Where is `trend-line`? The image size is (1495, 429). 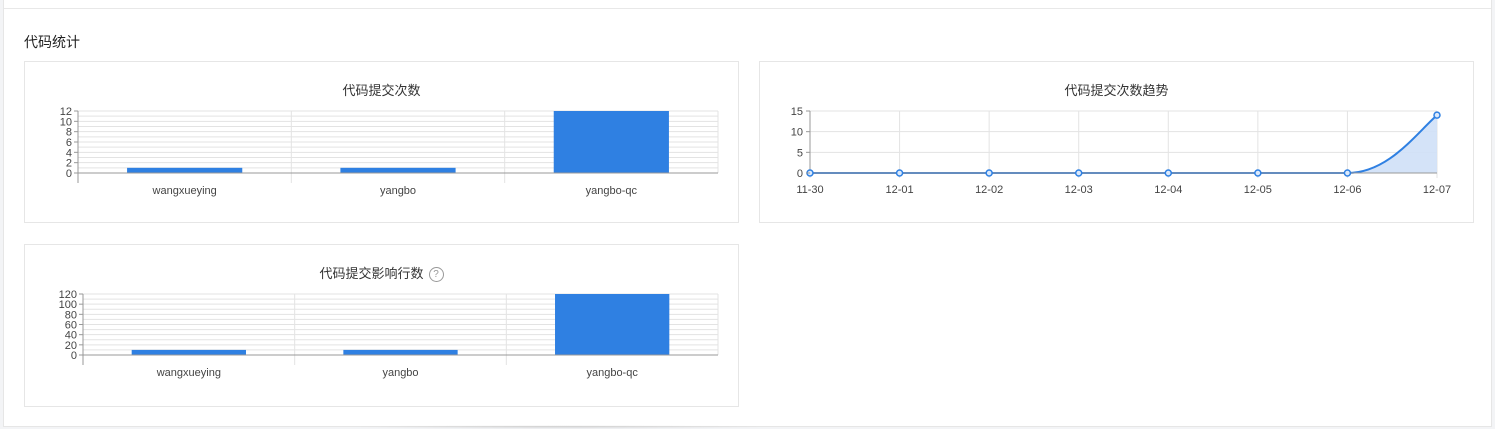 trend-line is located at coordinates (1124, 144).